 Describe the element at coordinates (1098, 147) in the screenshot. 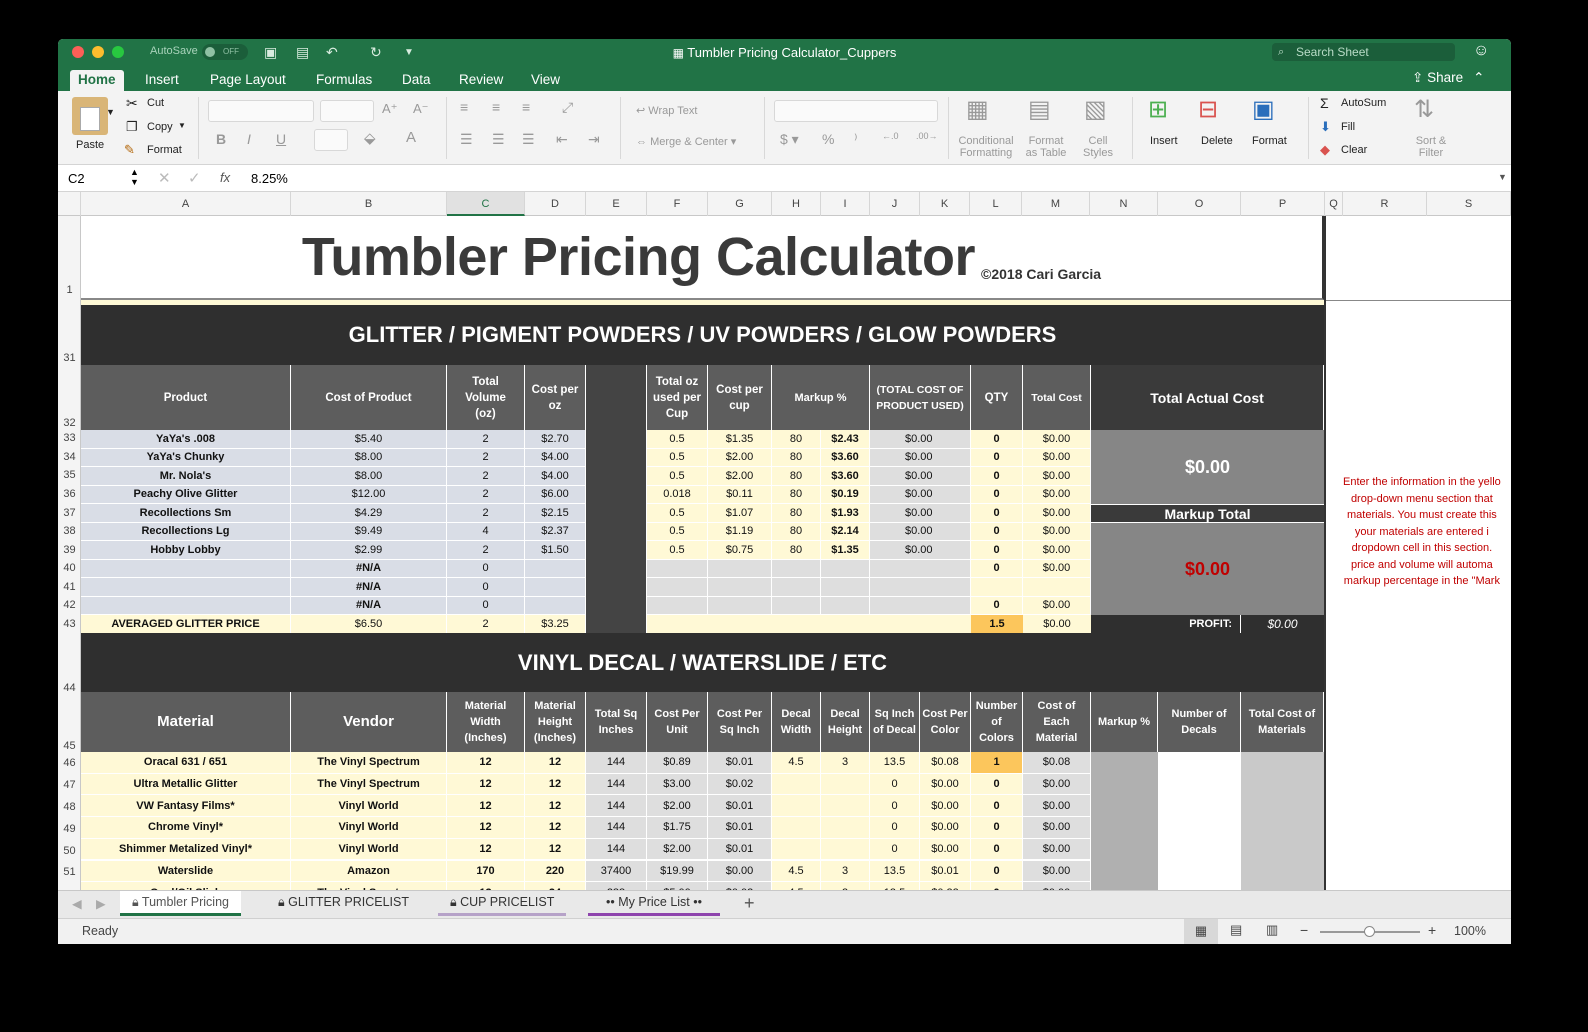

I see `cell-styles-button: Cell Styles` at that location.